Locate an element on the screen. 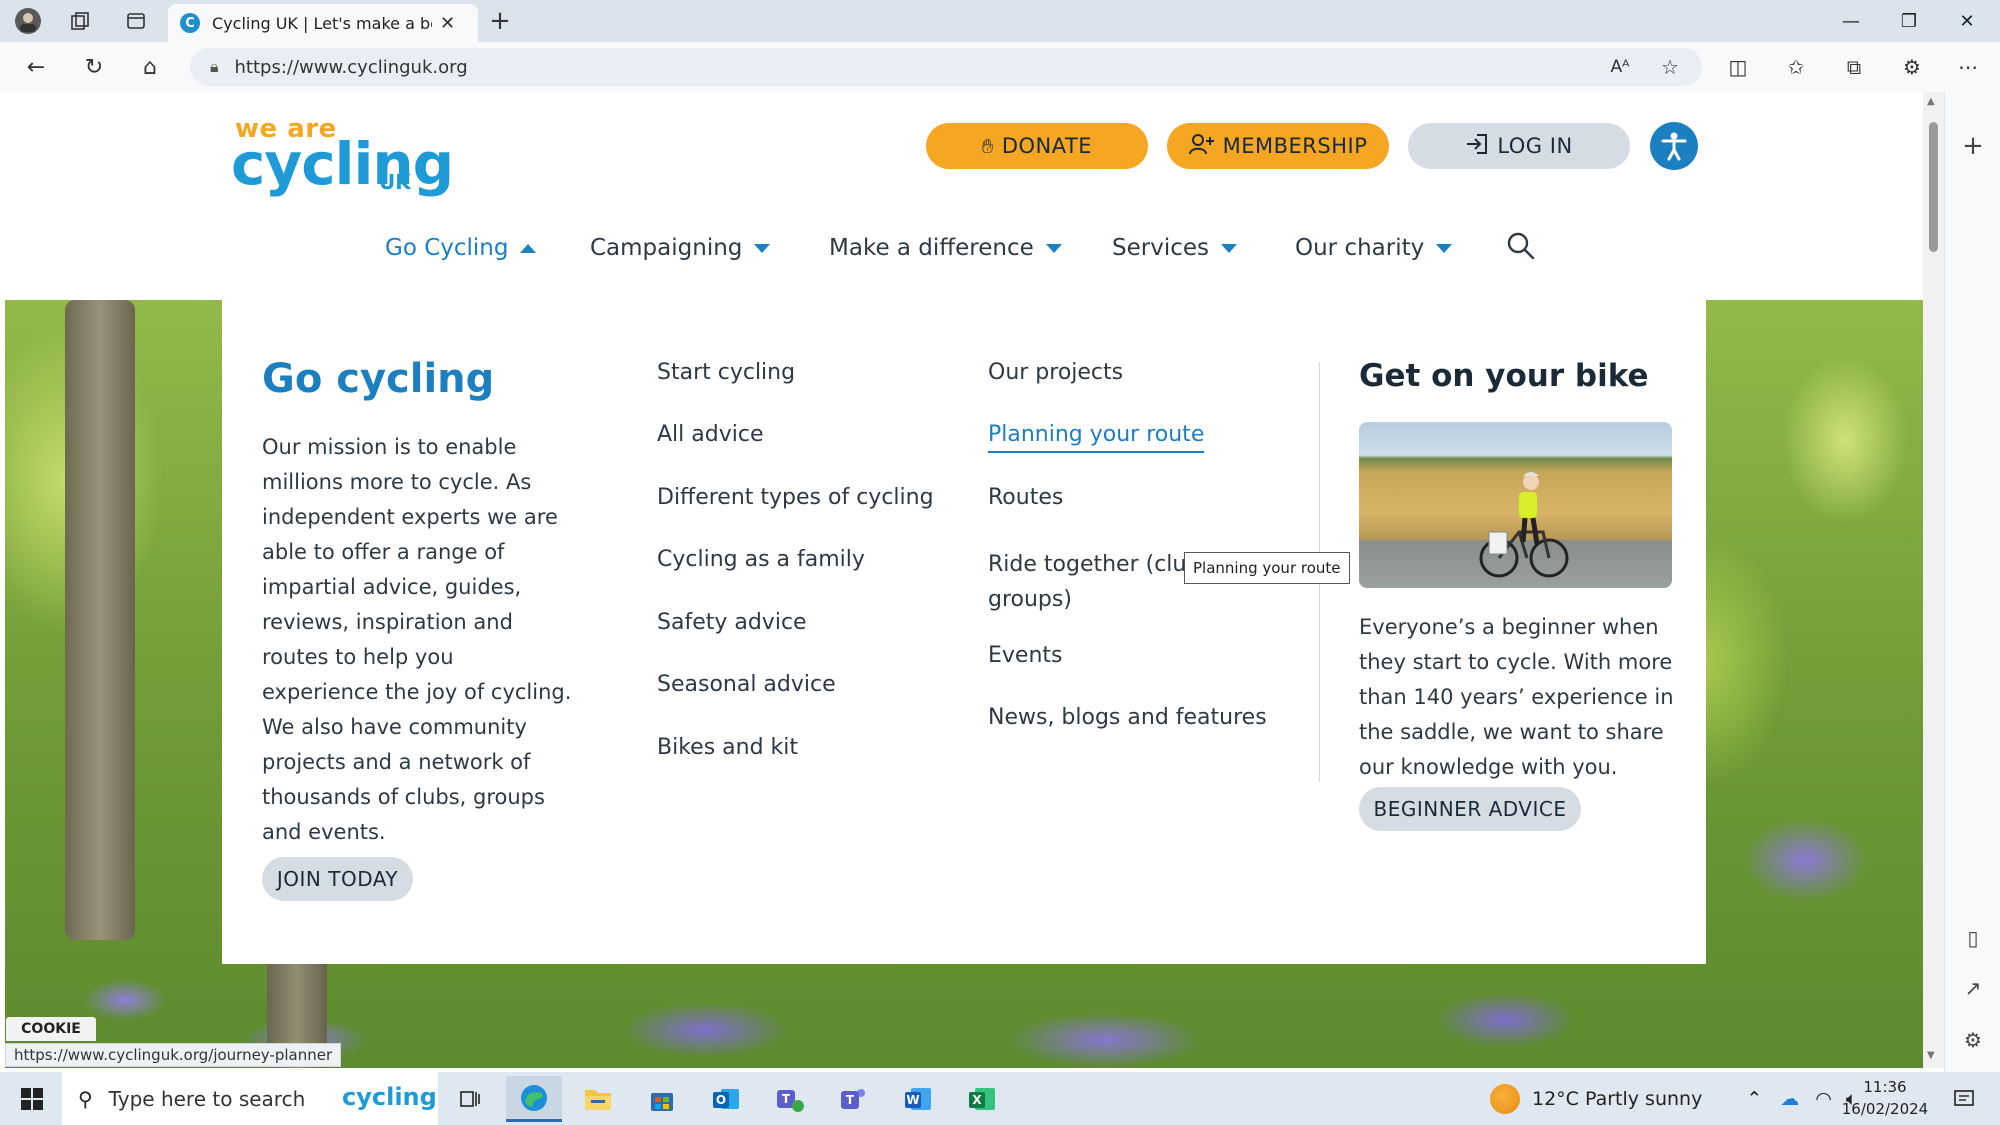 Image resolution: width=2000 pixels, height=1125 pixels. network-icon: ◠ is located at coordinates (1823, 1099).